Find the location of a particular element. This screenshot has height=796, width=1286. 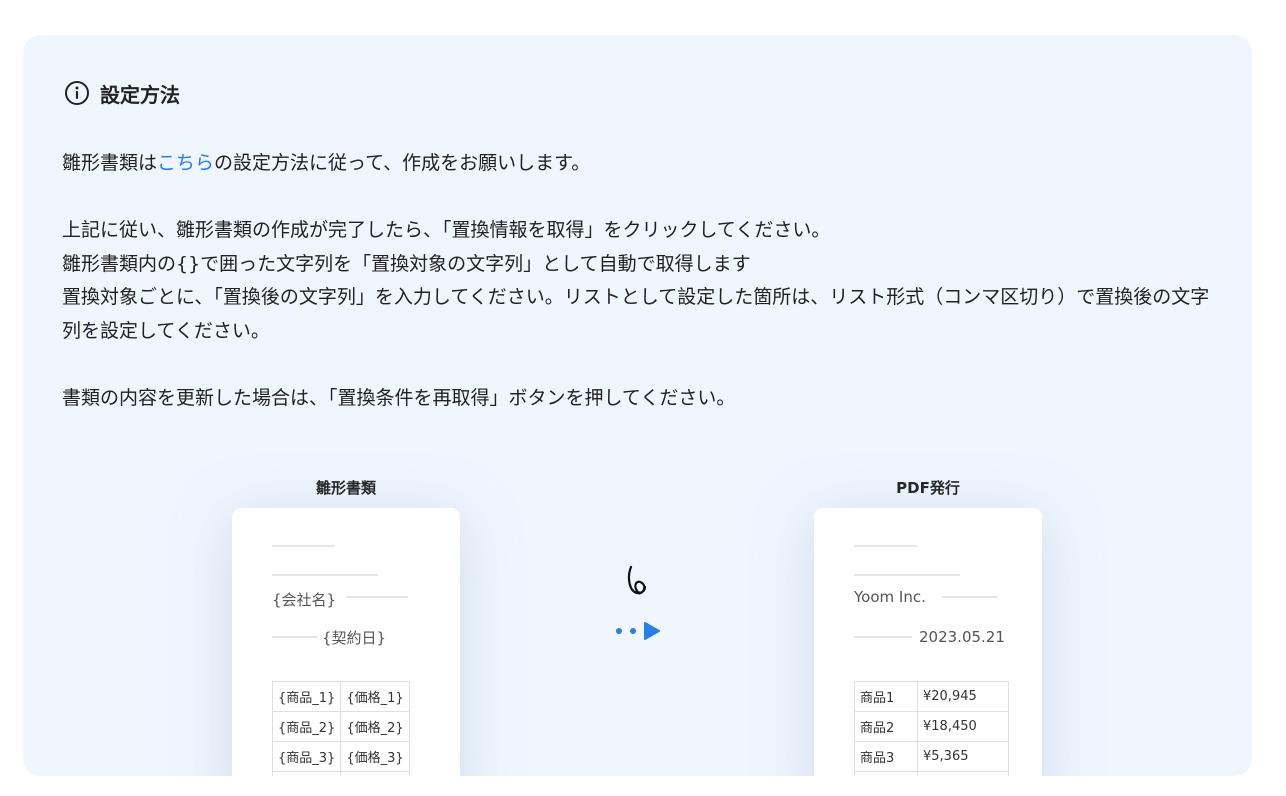

table-row: 商品1 ¥20,945 is located at coordinates (931, 696).